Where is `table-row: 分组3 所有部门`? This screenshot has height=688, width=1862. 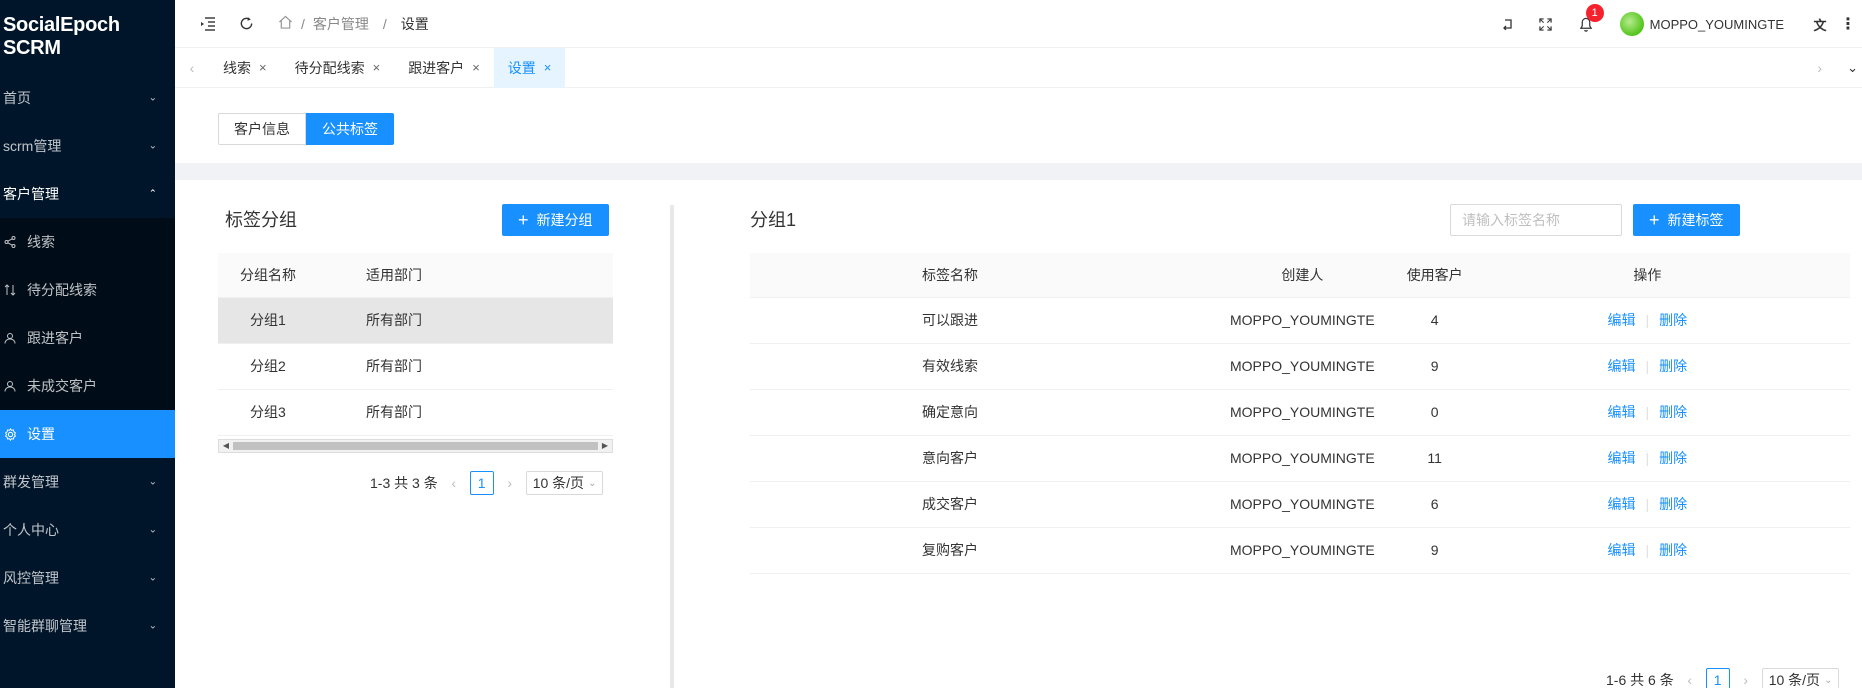
table-row: 分组3 所有部门 is located at coordinates (415, 412).